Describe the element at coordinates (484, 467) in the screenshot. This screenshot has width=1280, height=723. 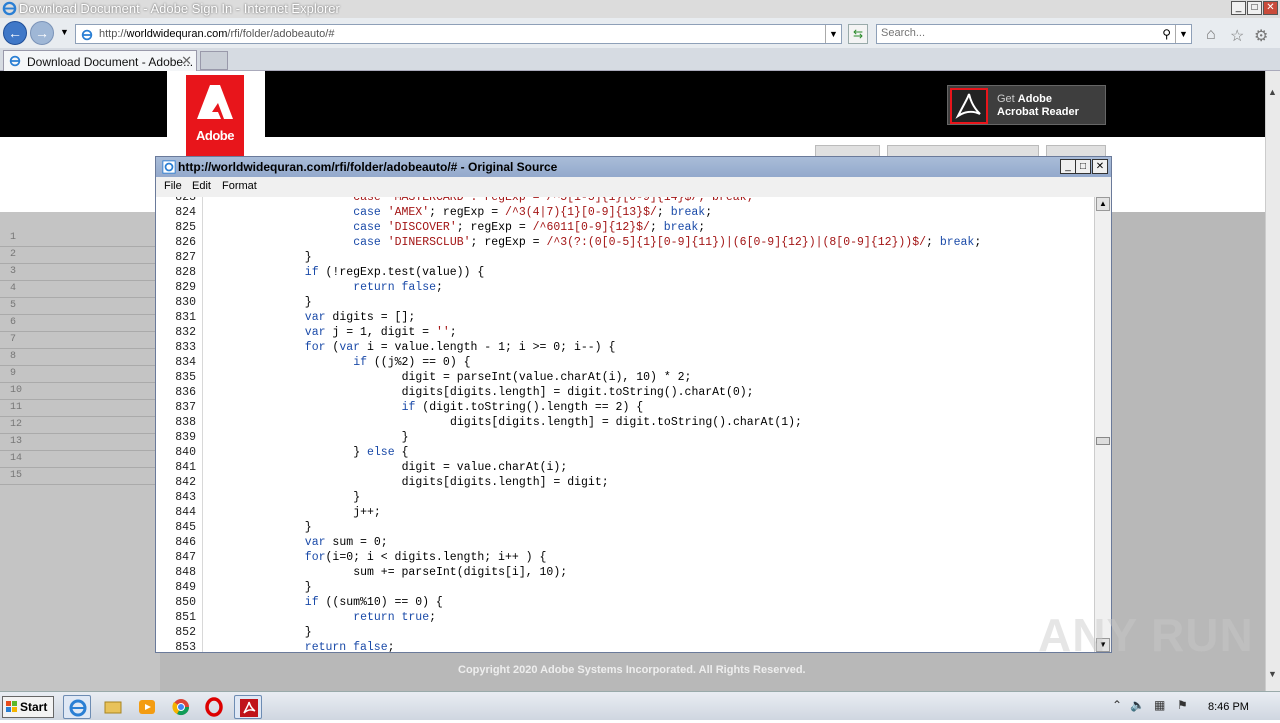
I see `code-line: digit = value.charAt(i);` at that location.